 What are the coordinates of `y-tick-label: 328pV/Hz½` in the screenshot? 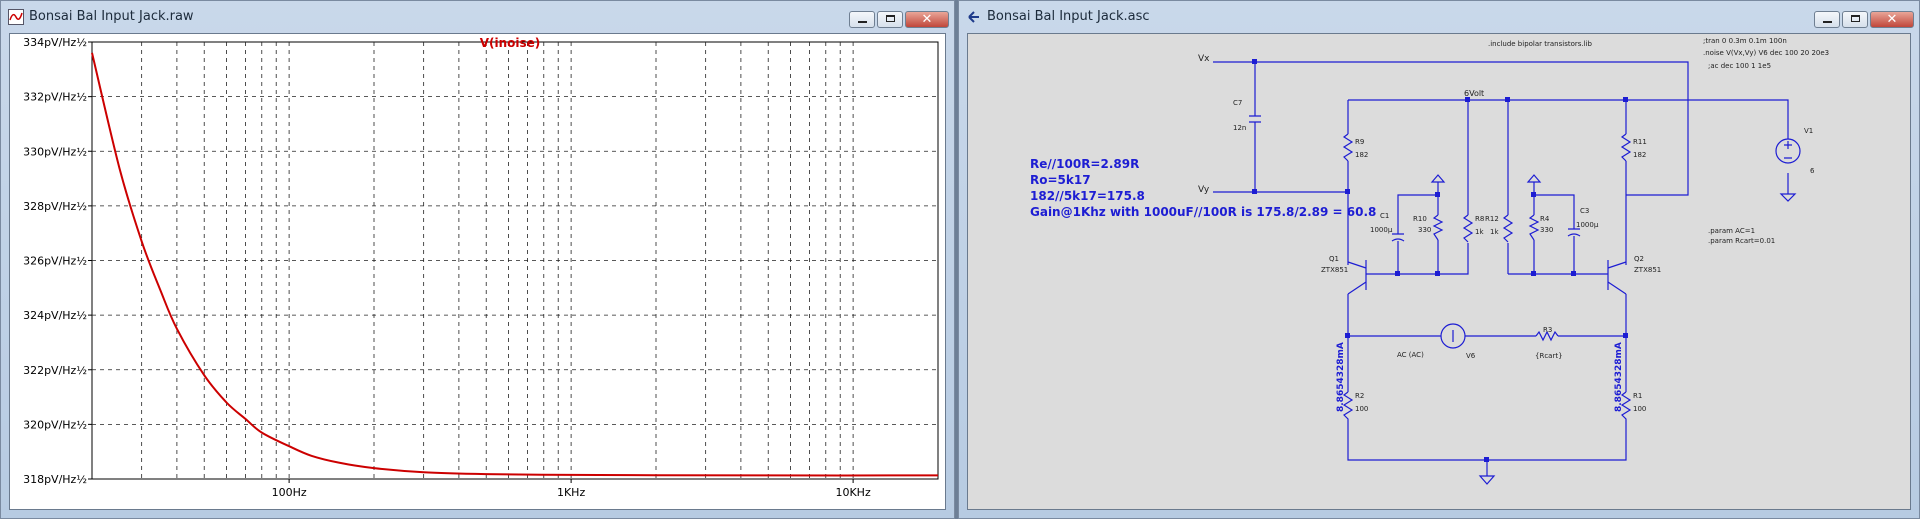 It's located at (55, 206).